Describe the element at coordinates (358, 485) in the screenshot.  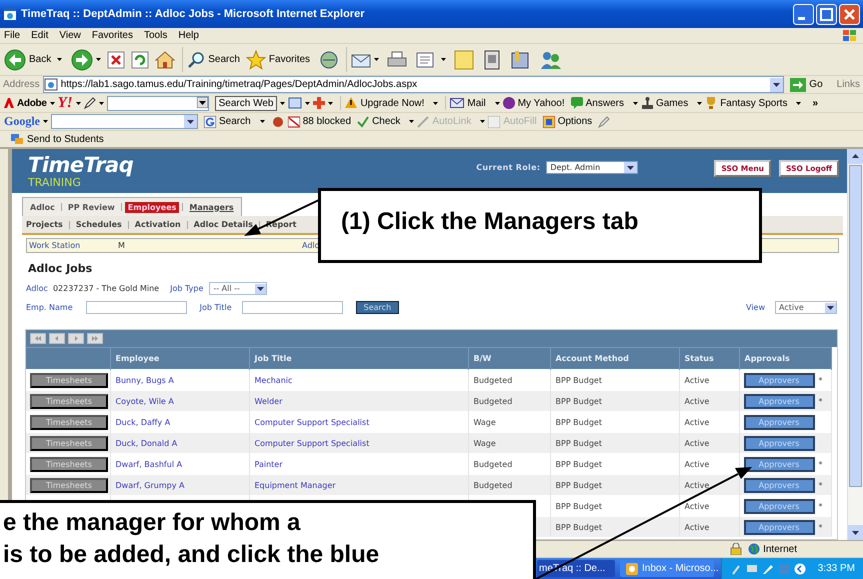
I see `table-link: Equipment Manager` at that location.